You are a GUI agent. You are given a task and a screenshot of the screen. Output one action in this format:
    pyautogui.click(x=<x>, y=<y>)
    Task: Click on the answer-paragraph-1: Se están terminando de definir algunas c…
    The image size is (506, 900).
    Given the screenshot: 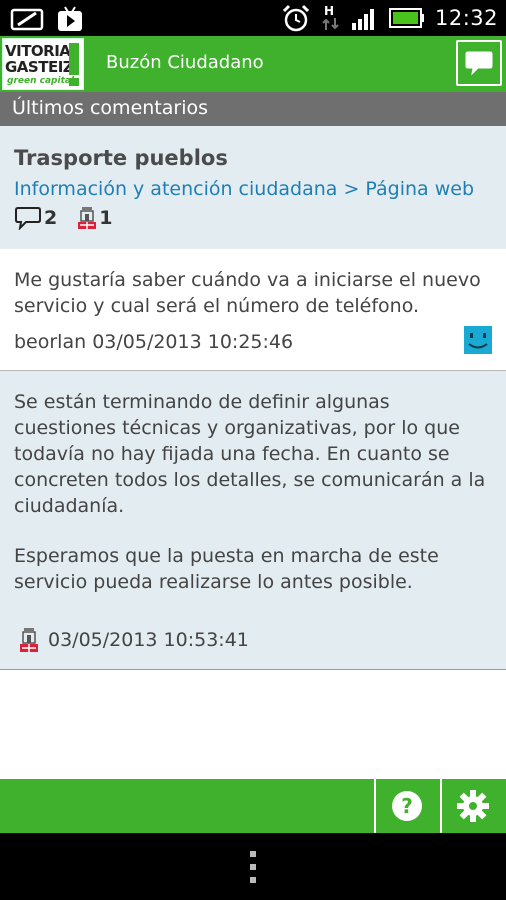 What is the action you would take?
    pyautogui.click(x=250, y=454)
    